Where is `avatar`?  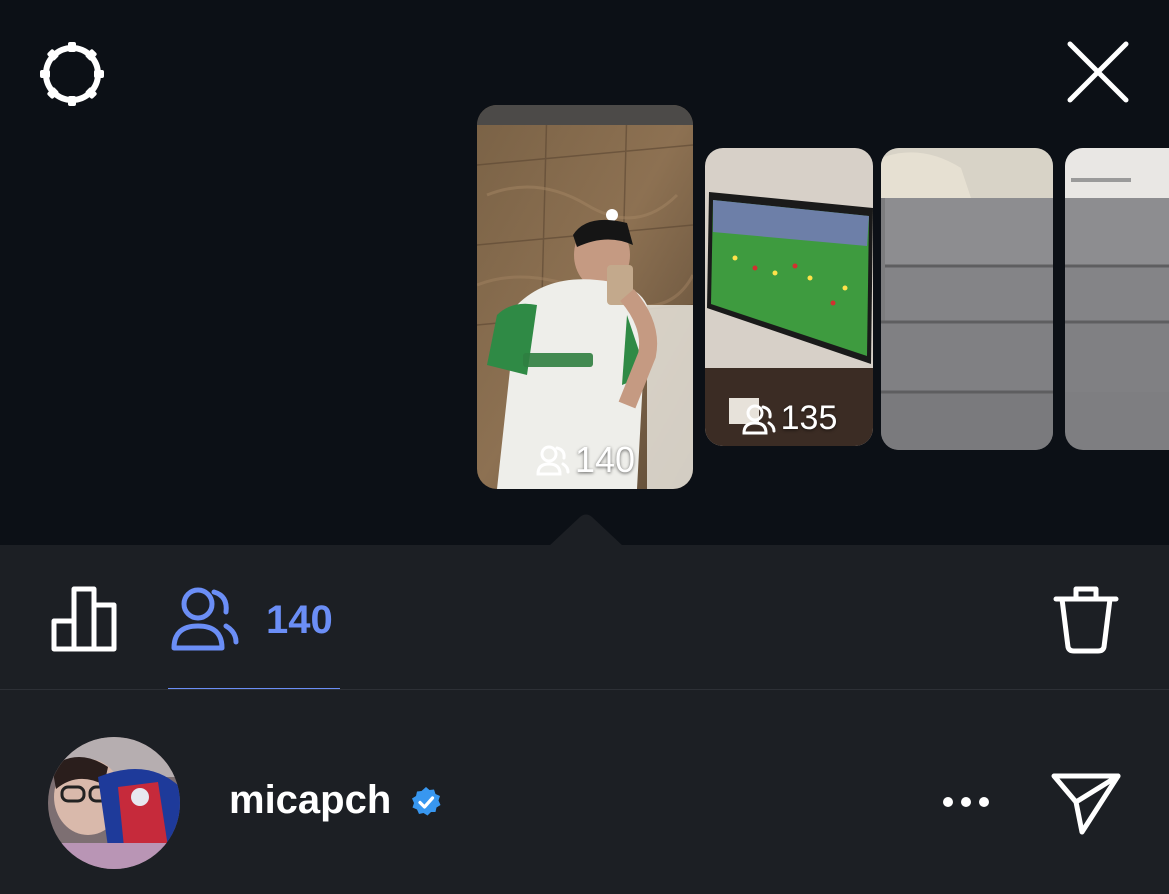
avatar is located at coordinates (114, 803).